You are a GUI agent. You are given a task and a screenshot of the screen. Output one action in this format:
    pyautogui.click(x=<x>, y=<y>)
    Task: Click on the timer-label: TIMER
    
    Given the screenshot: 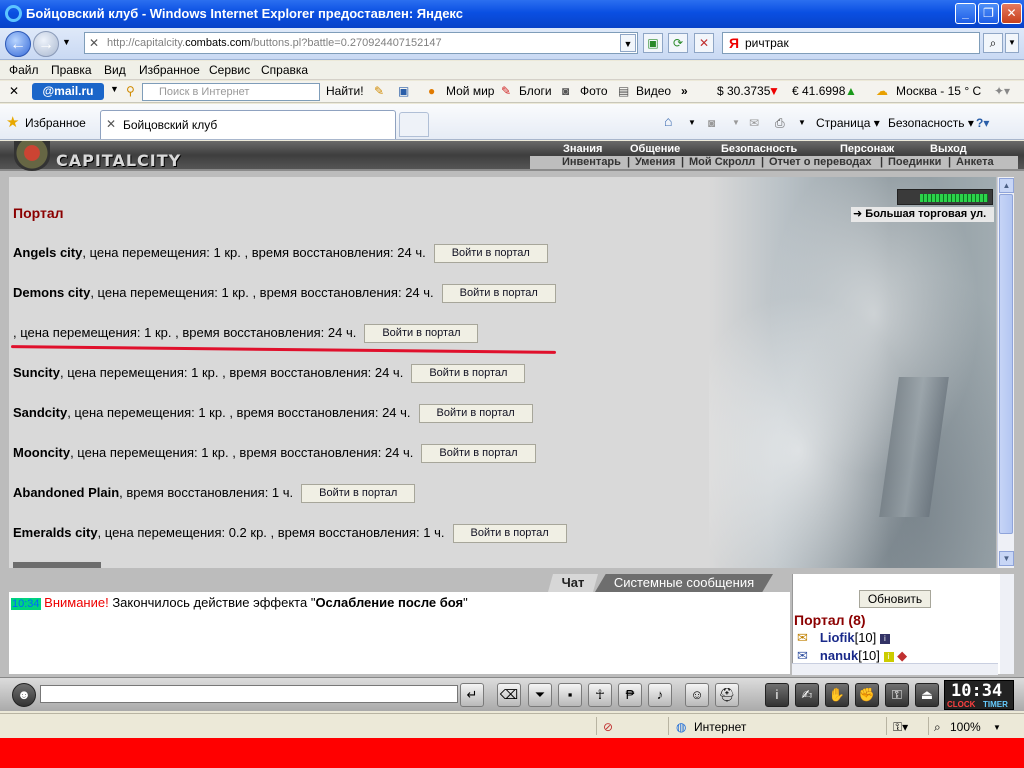 What is the action you would take?
    pyautogui.click(x=995, y=704)
    